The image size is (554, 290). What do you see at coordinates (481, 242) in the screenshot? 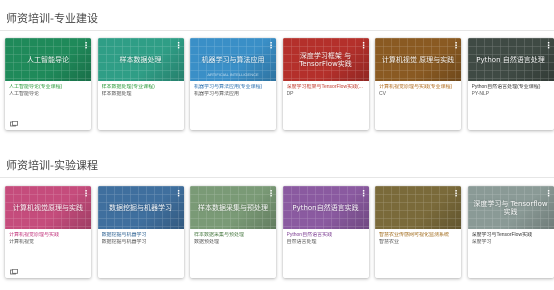
I see `course-subtitle: 深度学习` at bounding box center [481, 242].